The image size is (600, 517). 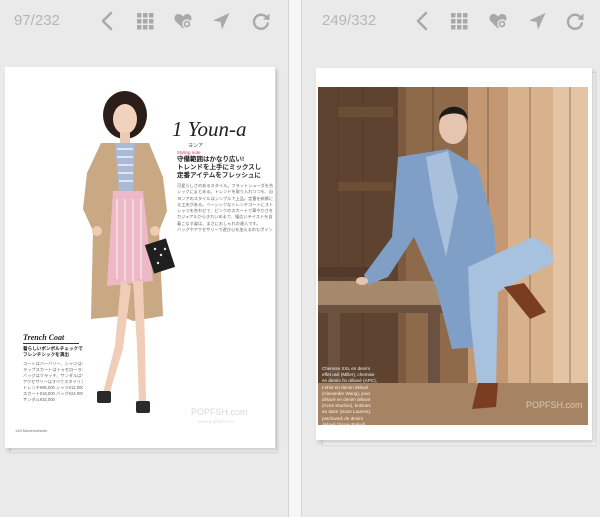 I want to click on headline-line: トレンドを上手にミックスし, so click(x=219, y=167).